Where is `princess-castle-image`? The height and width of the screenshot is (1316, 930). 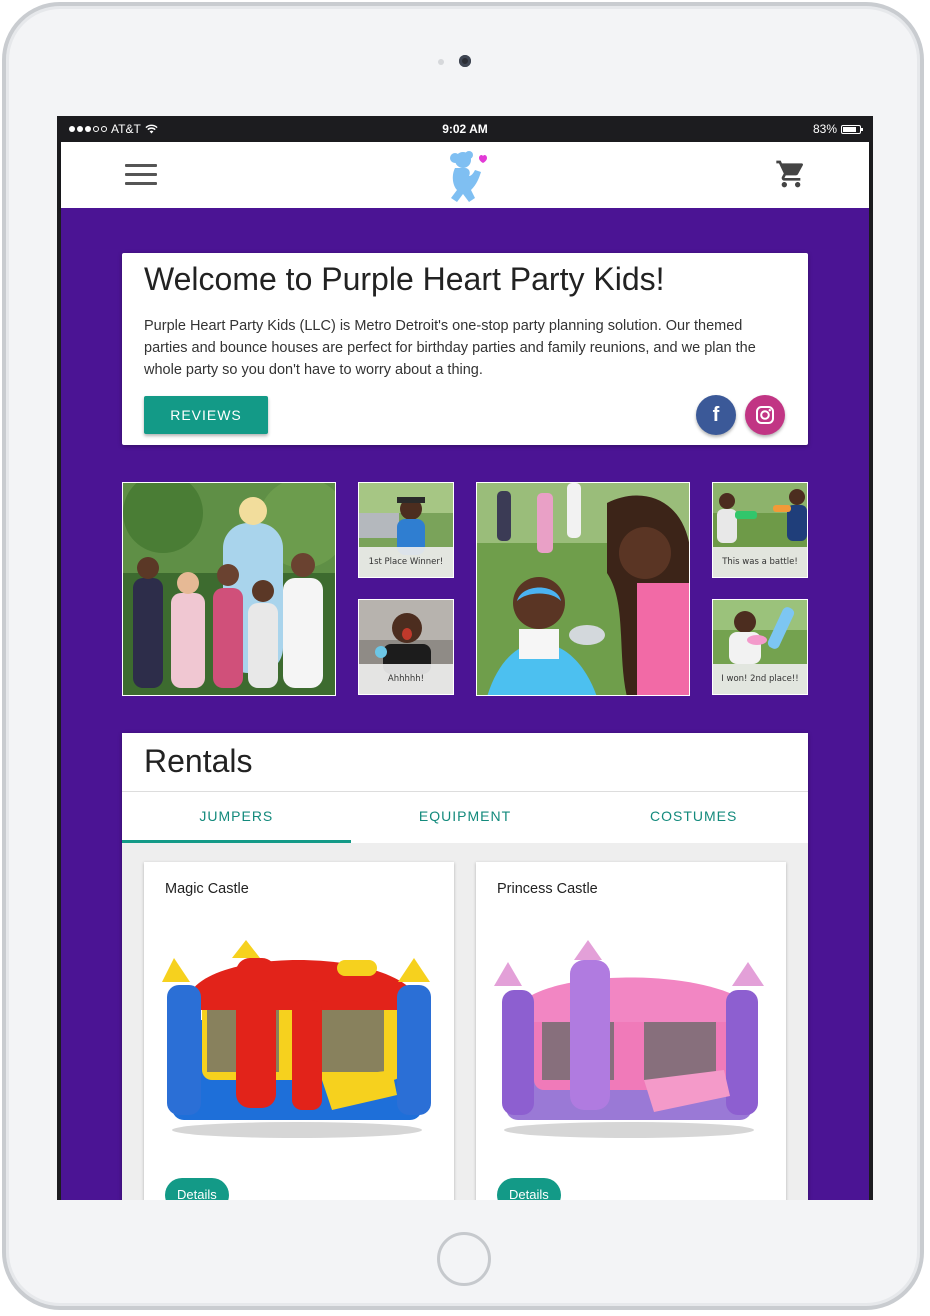
princess-castle-image is located at coordinates (629, 1039).